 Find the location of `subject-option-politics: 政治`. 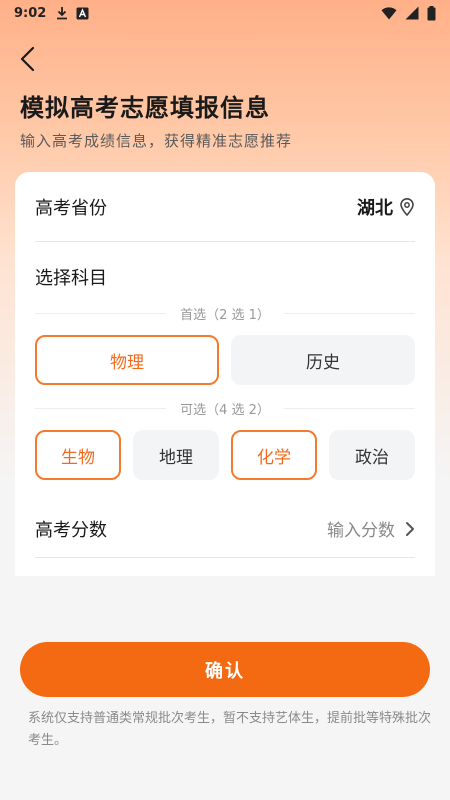

subject-option-politics: 政治 is located at coordinates (372, 455).